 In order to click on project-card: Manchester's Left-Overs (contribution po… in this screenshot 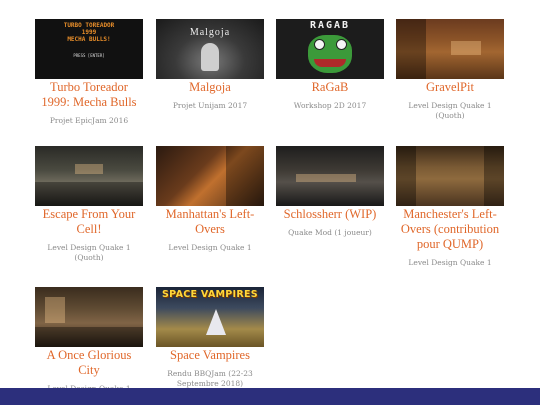, I will do `click(450, 207)`.